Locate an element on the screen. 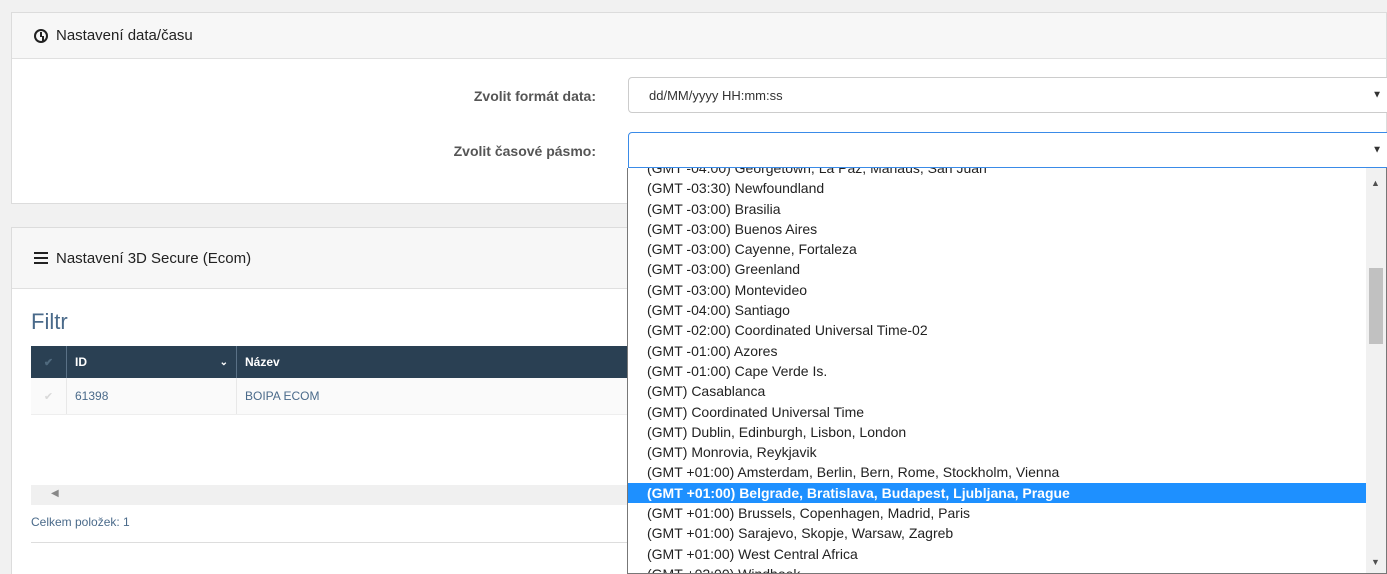  clock-icon is located at coordinates (41, 35).